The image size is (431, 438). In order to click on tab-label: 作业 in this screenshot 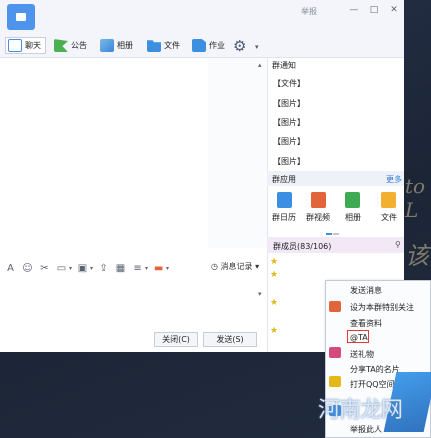, I will do `click(217, 45)`.